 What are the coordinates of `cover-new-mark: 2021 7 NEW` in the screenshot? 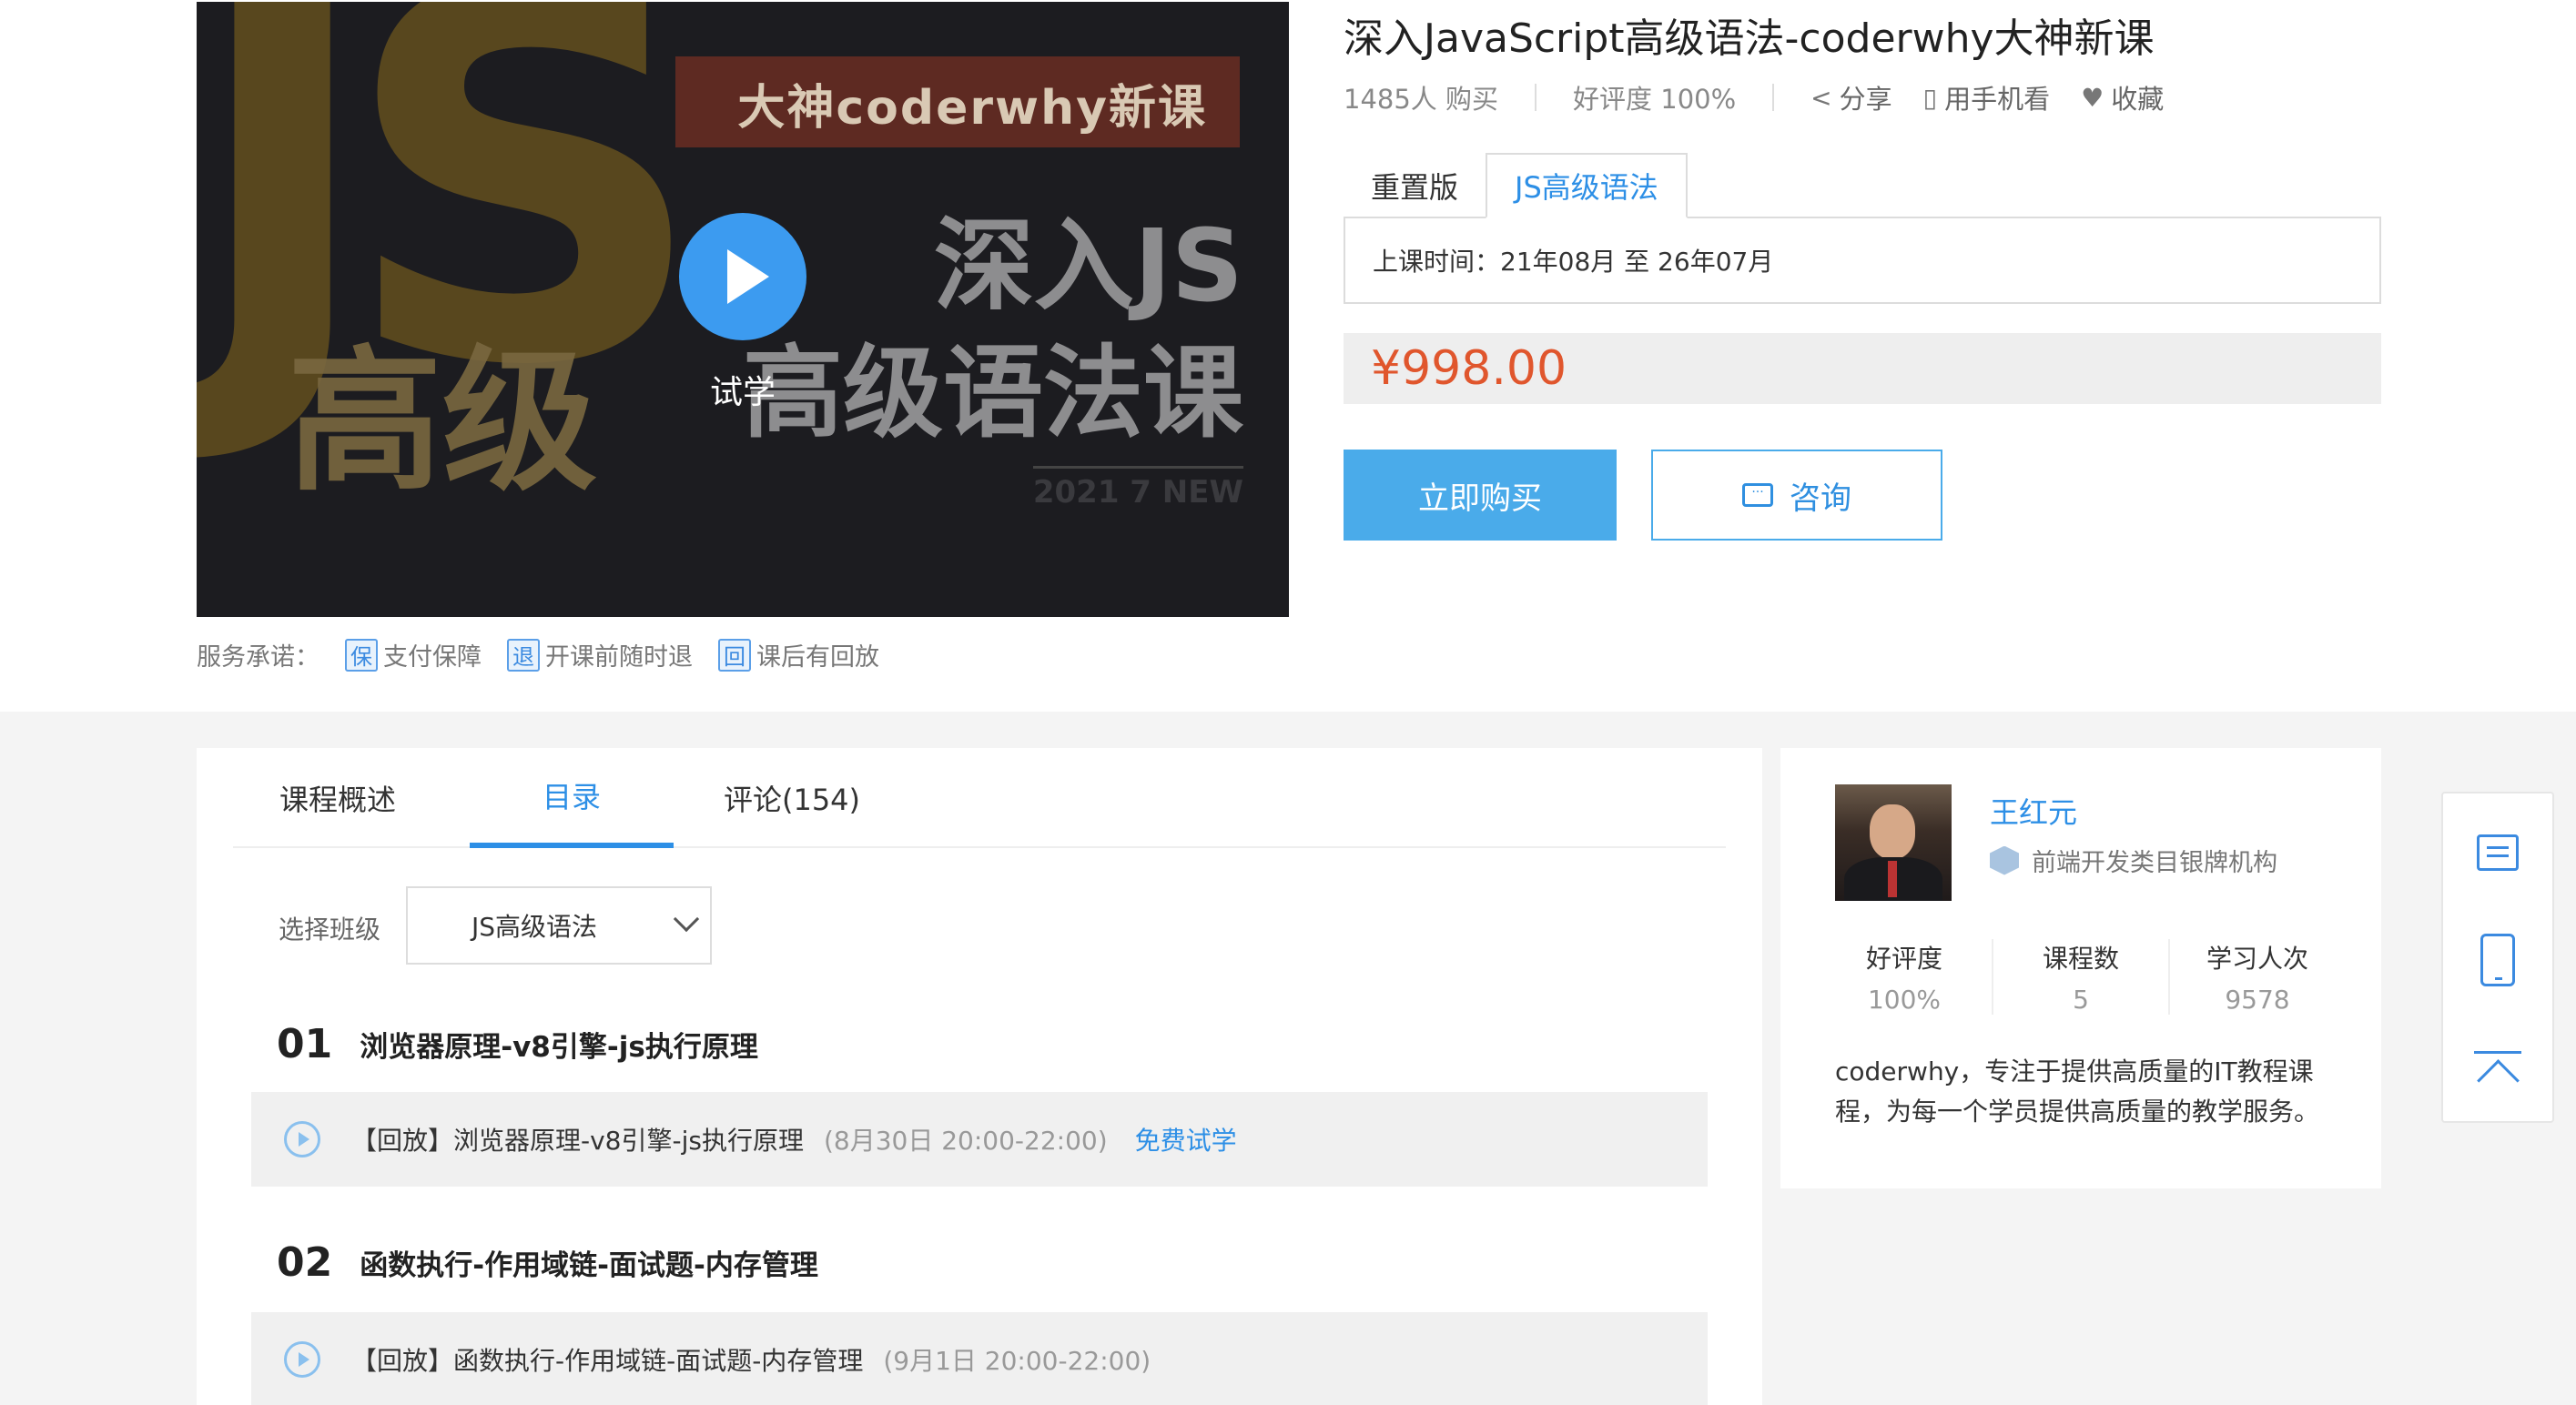 It's located at (1137, 488).